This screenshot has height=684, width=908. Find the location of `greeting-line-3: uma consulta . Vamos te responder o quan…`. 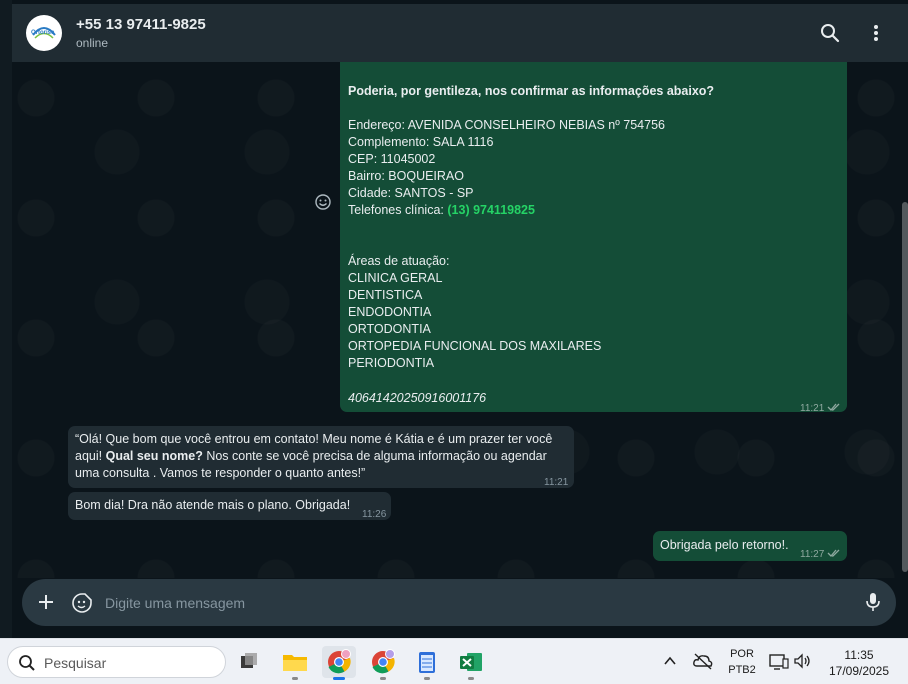

greeting-line-3: uma consulta . Vamos te responder o quan… is located at coordinates (220, 473).